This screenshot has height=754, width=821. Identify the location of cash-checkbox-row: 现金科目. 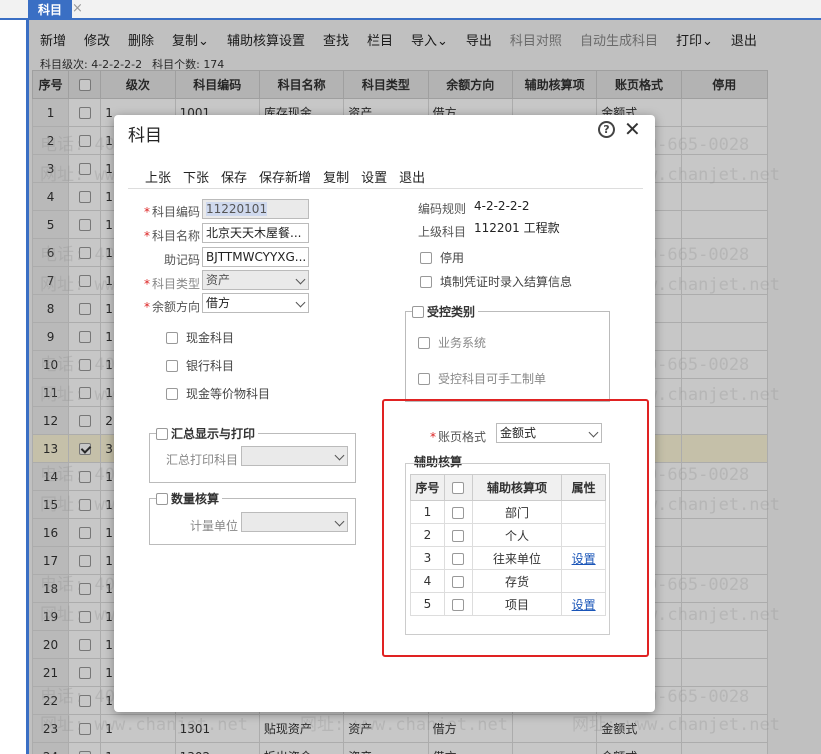
(200, 337).